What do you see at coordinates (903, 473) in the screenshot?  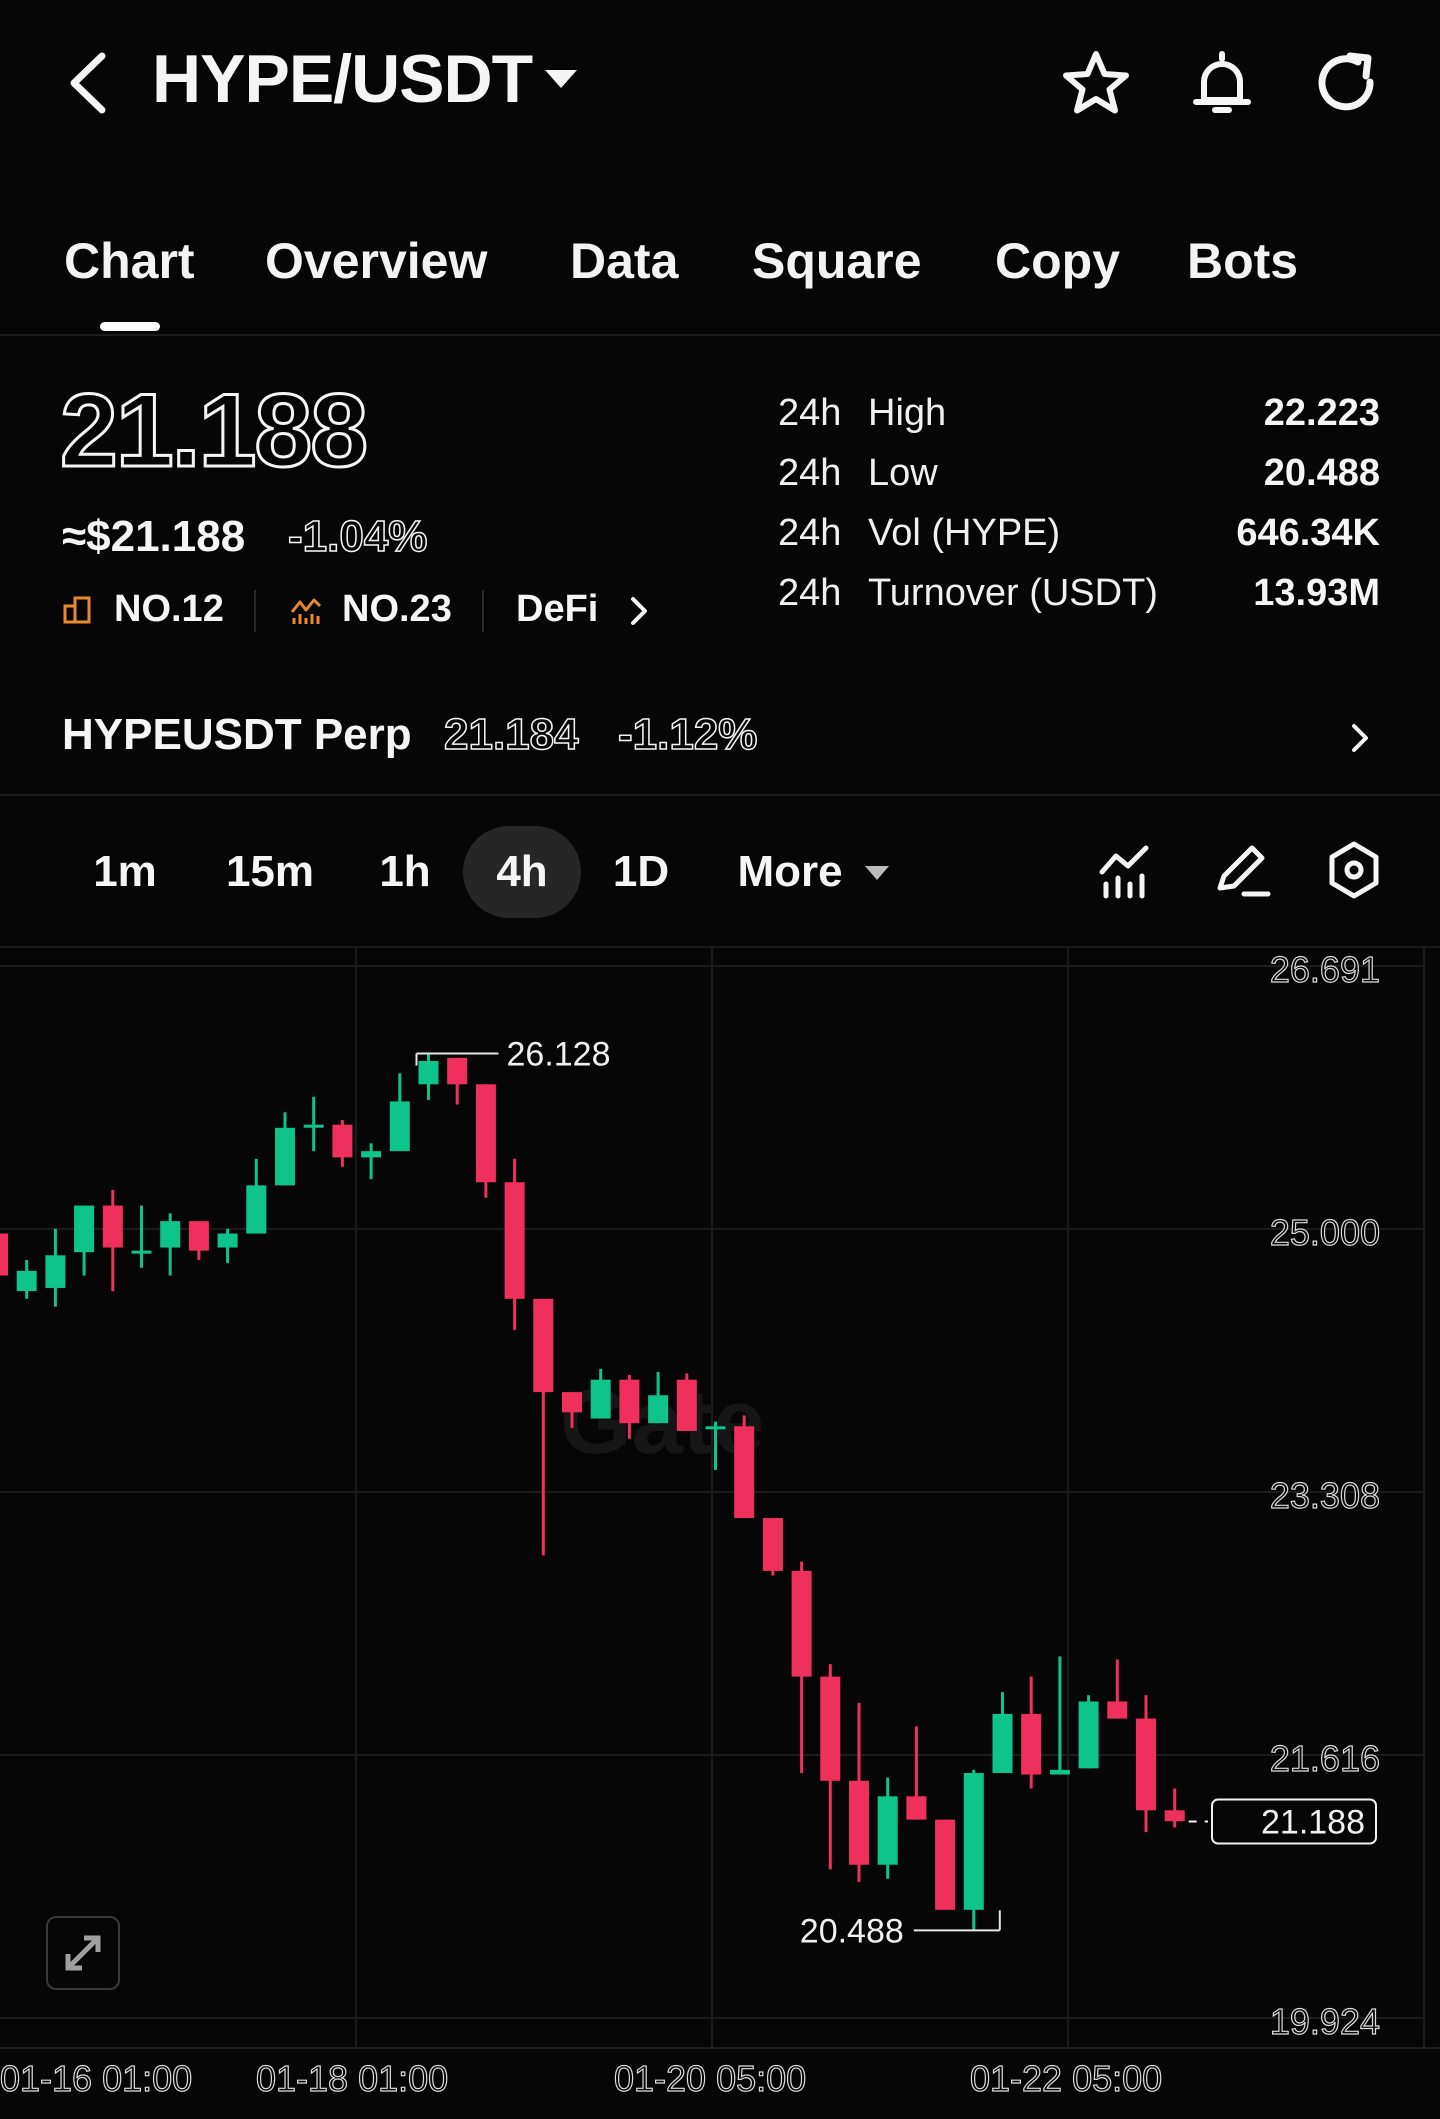 I see `stat-label: Low` at bounding box center [903, 473].